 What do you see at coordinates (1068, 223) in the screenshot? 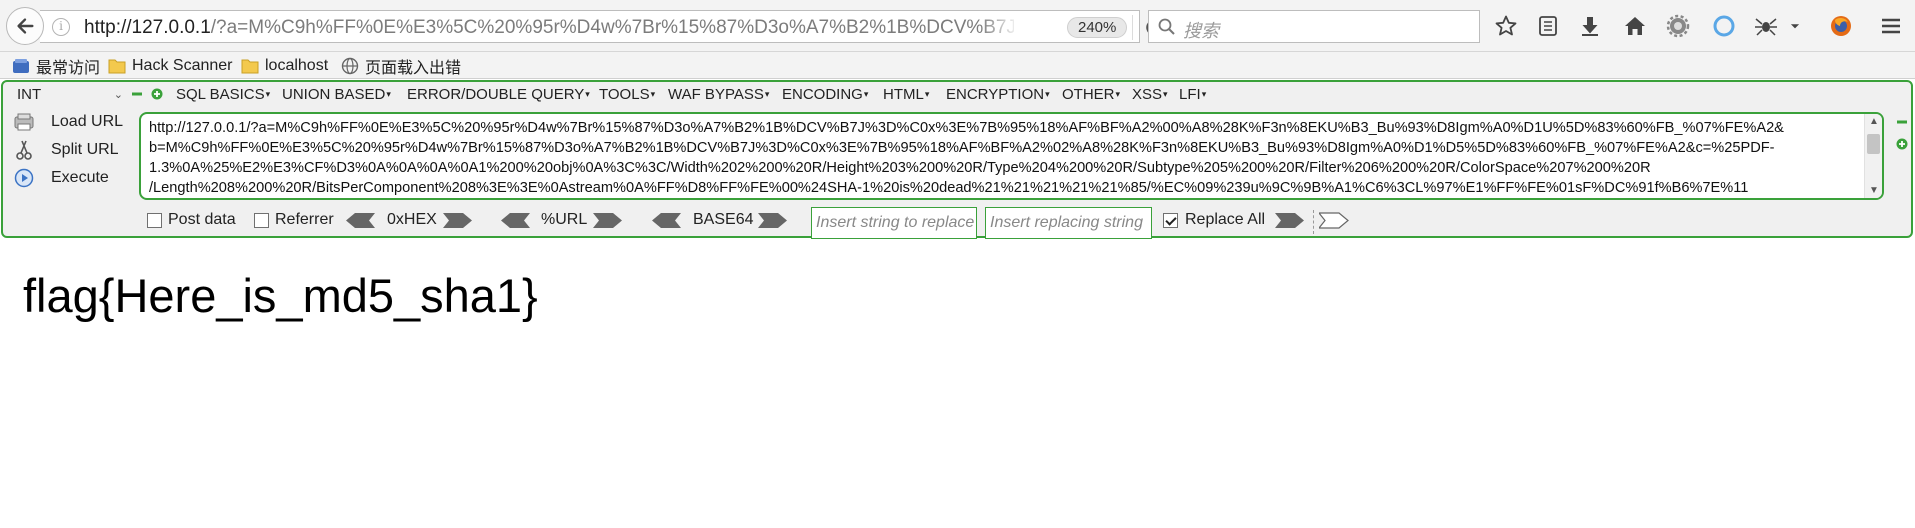
I see `replace-string-input: Insert replacing string` at bounding box center [1068, 223].